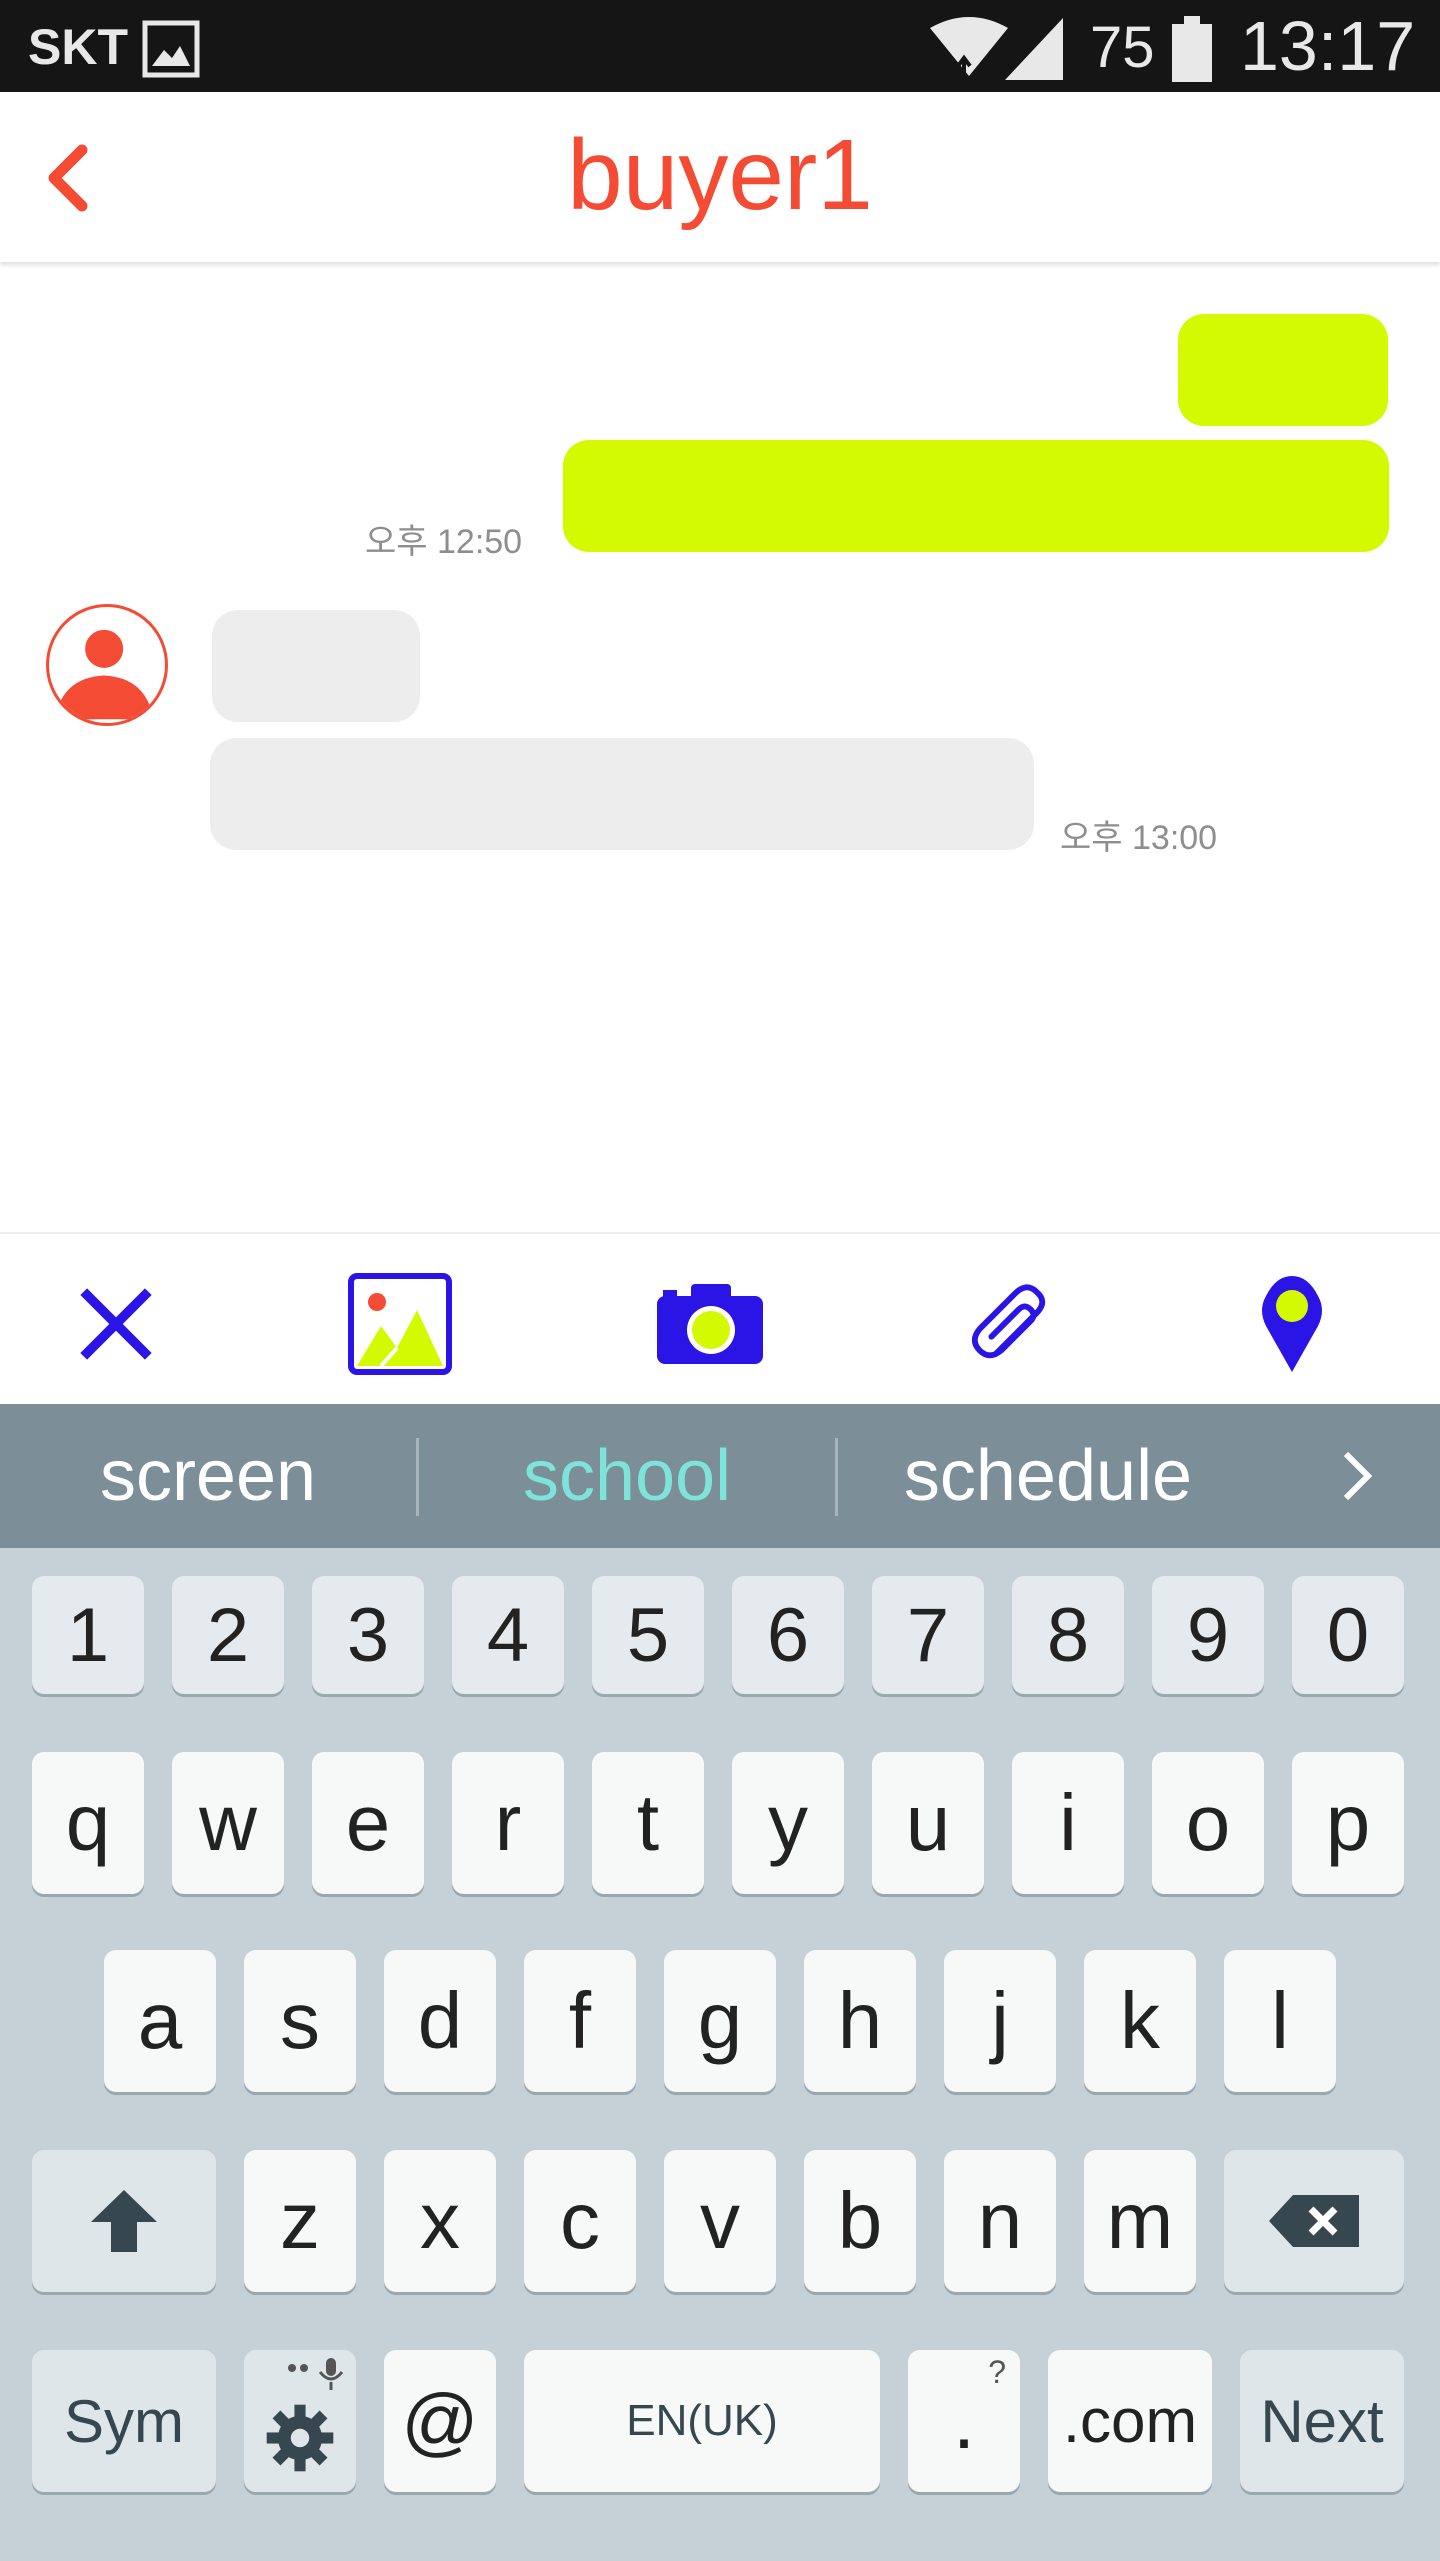 The height and width of the screenshot is (2561, 1440). What do you see at coordinates (1034, 49) in the screenshot?
I see `signal-icon` at bounding box center [1034, 49].